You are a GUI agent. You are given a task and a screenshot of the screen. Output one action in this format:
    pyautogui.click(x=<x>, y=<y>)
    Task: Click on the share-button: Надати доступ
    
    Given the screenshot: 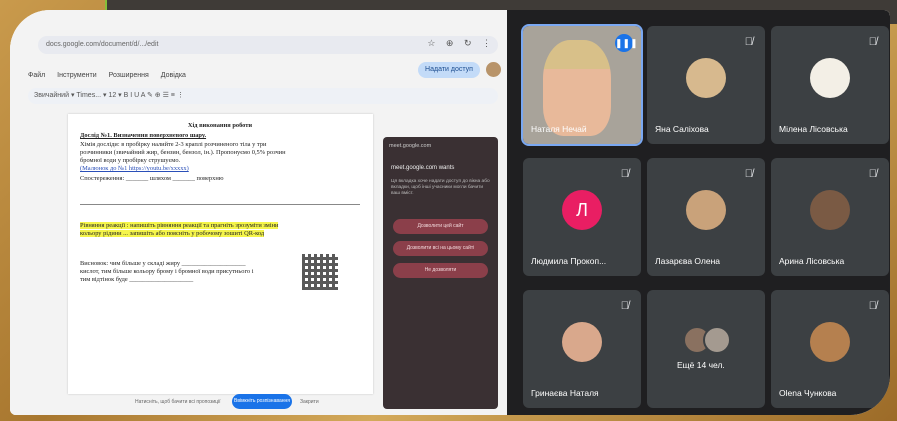 What is the action you would take?
    pyautogui.click(x=449, y=70)
    